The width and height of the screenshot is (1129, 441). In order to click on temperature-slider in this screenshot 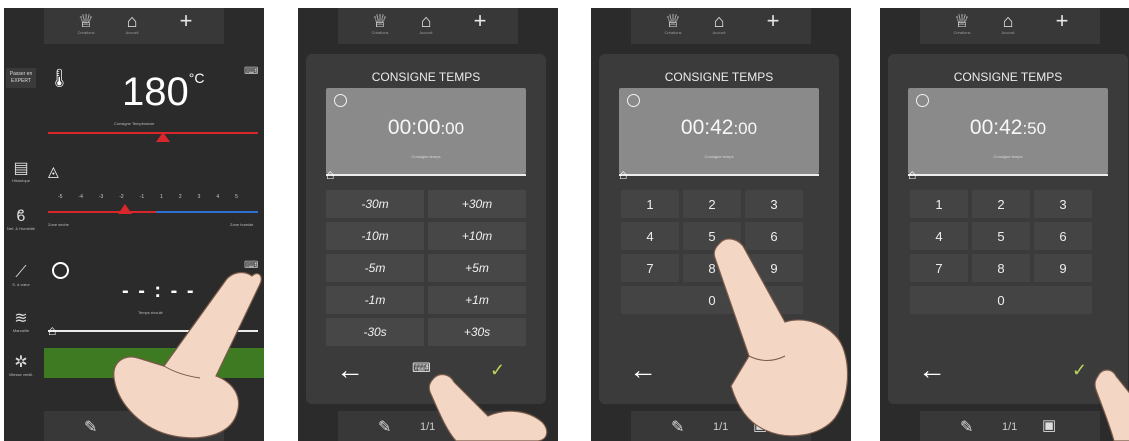, I will do `click(153, 133)`.